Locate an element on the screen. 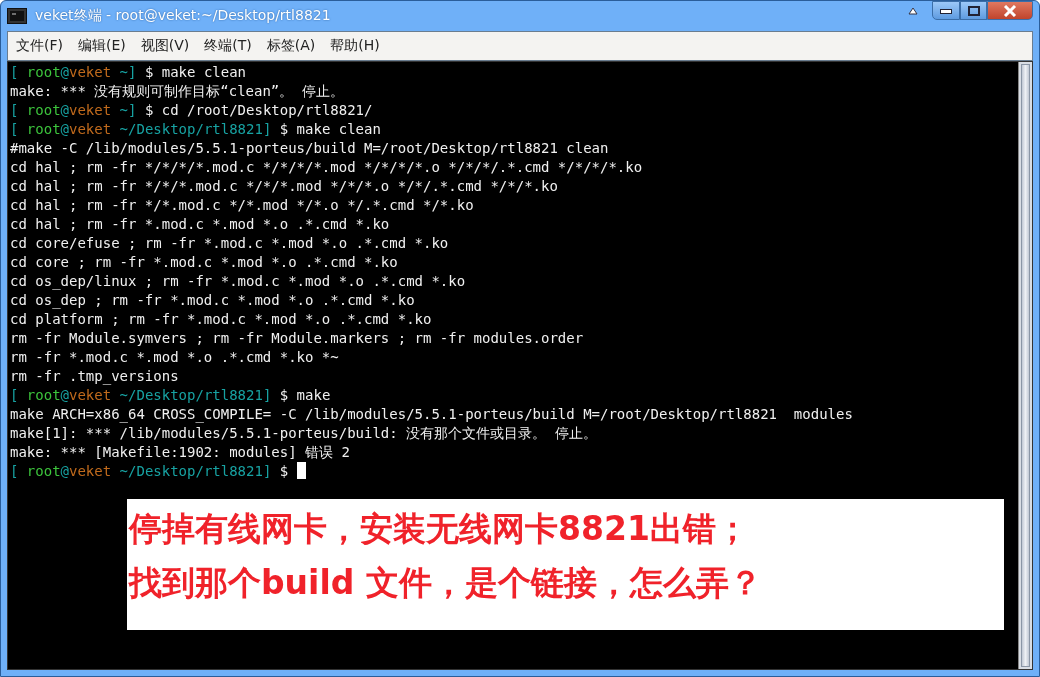  terminal-icon is located at coordinates (17, 16).